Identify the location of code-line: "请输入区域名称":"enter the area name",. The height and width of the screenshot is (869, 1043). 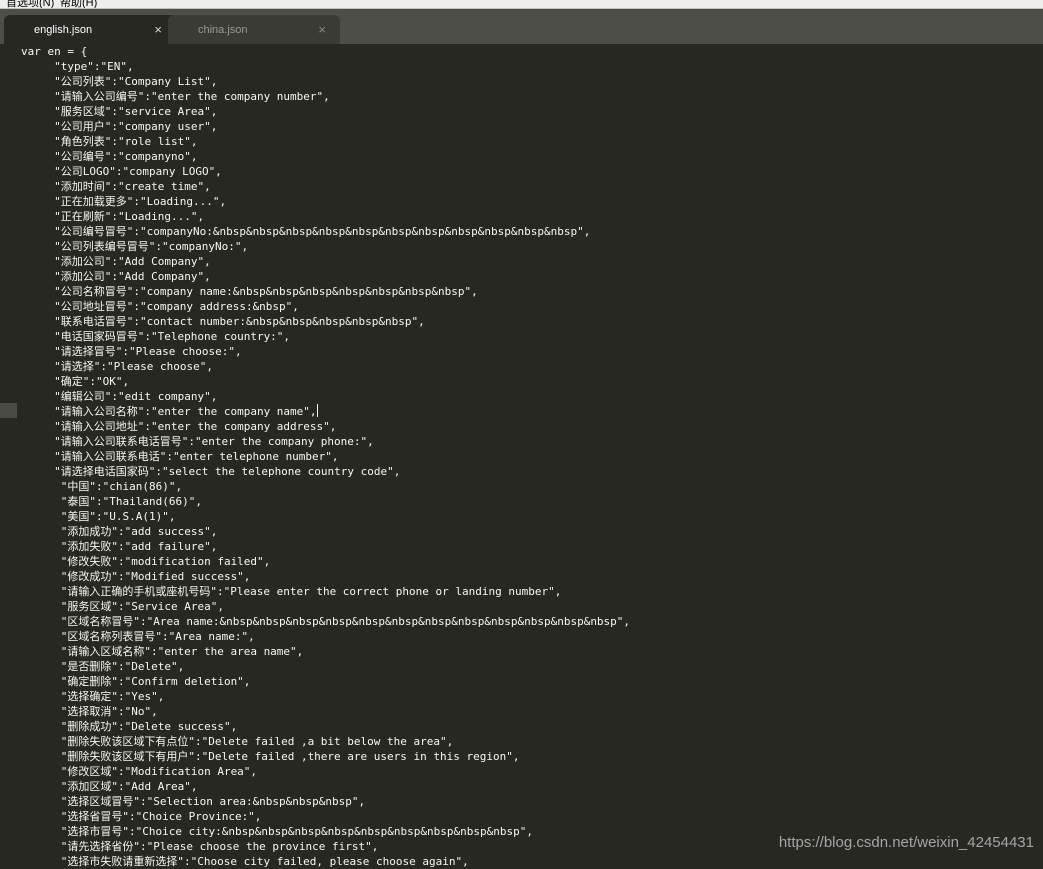
(526, 651).